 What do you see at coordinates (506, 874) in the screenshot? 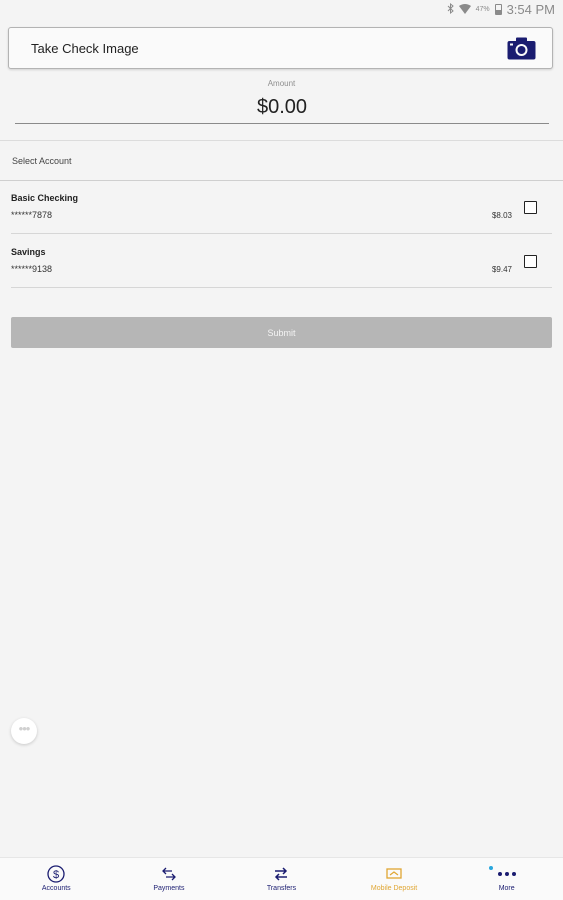
I see `more-dots-icon` at bounding box center [506, 874].